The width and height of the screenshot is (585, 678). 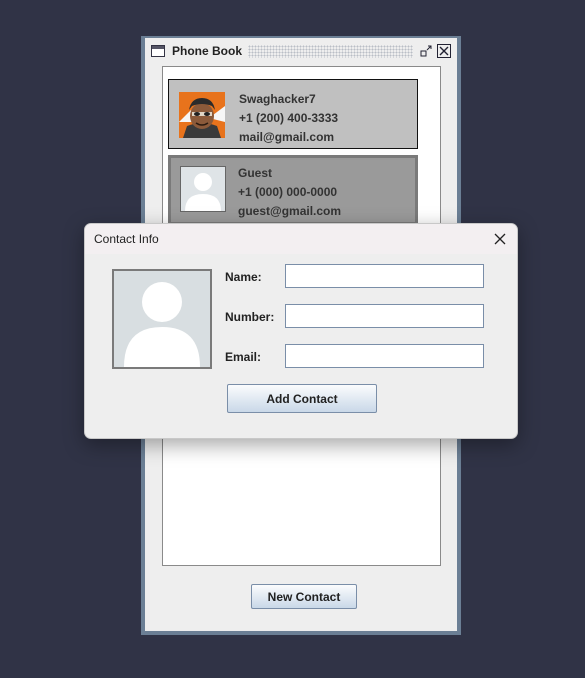 What do you see at coordinates (202, 115) in the screenshot?
I see `cartoon-avatar-icon` at bounding box center [202, 115].